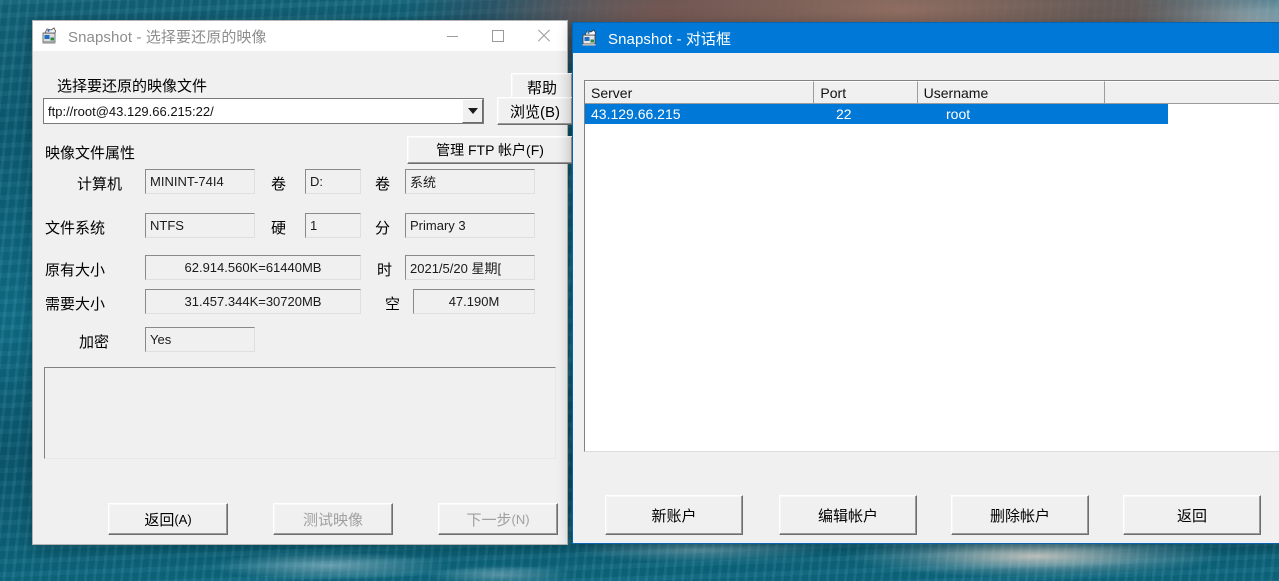 The height and width of the screenshot is (581, 1279). I want to click on required-size-value: 31.457.344K=30720MB, so click(253, 301).